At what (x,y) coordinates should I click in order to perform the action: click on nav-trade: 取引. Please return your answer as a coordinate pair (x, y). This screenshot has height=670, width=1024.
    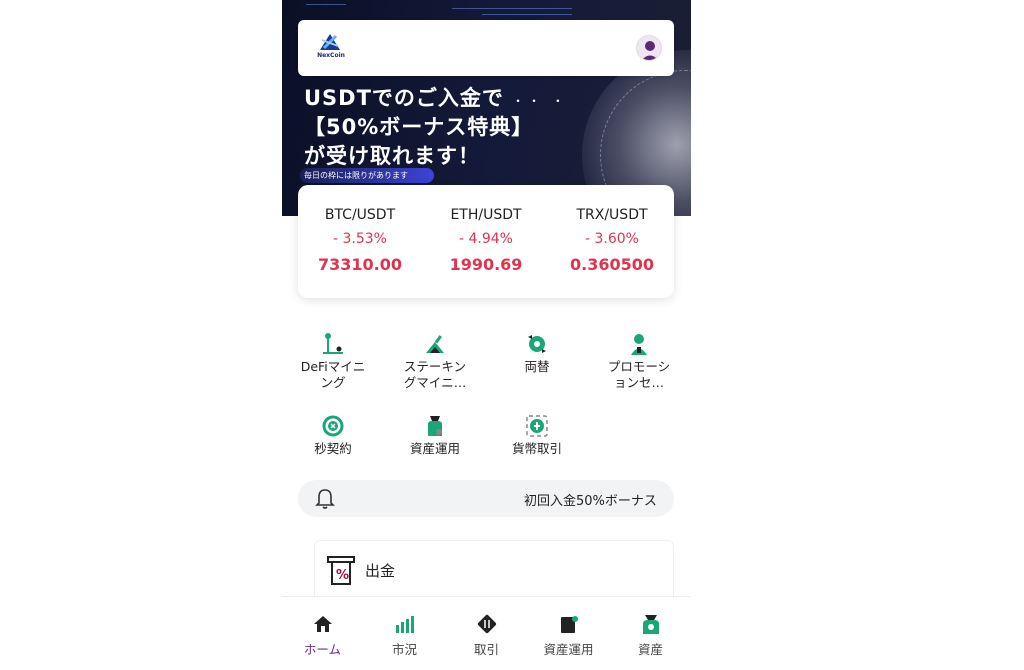
    Looking at the image, I should click on (486, 633).